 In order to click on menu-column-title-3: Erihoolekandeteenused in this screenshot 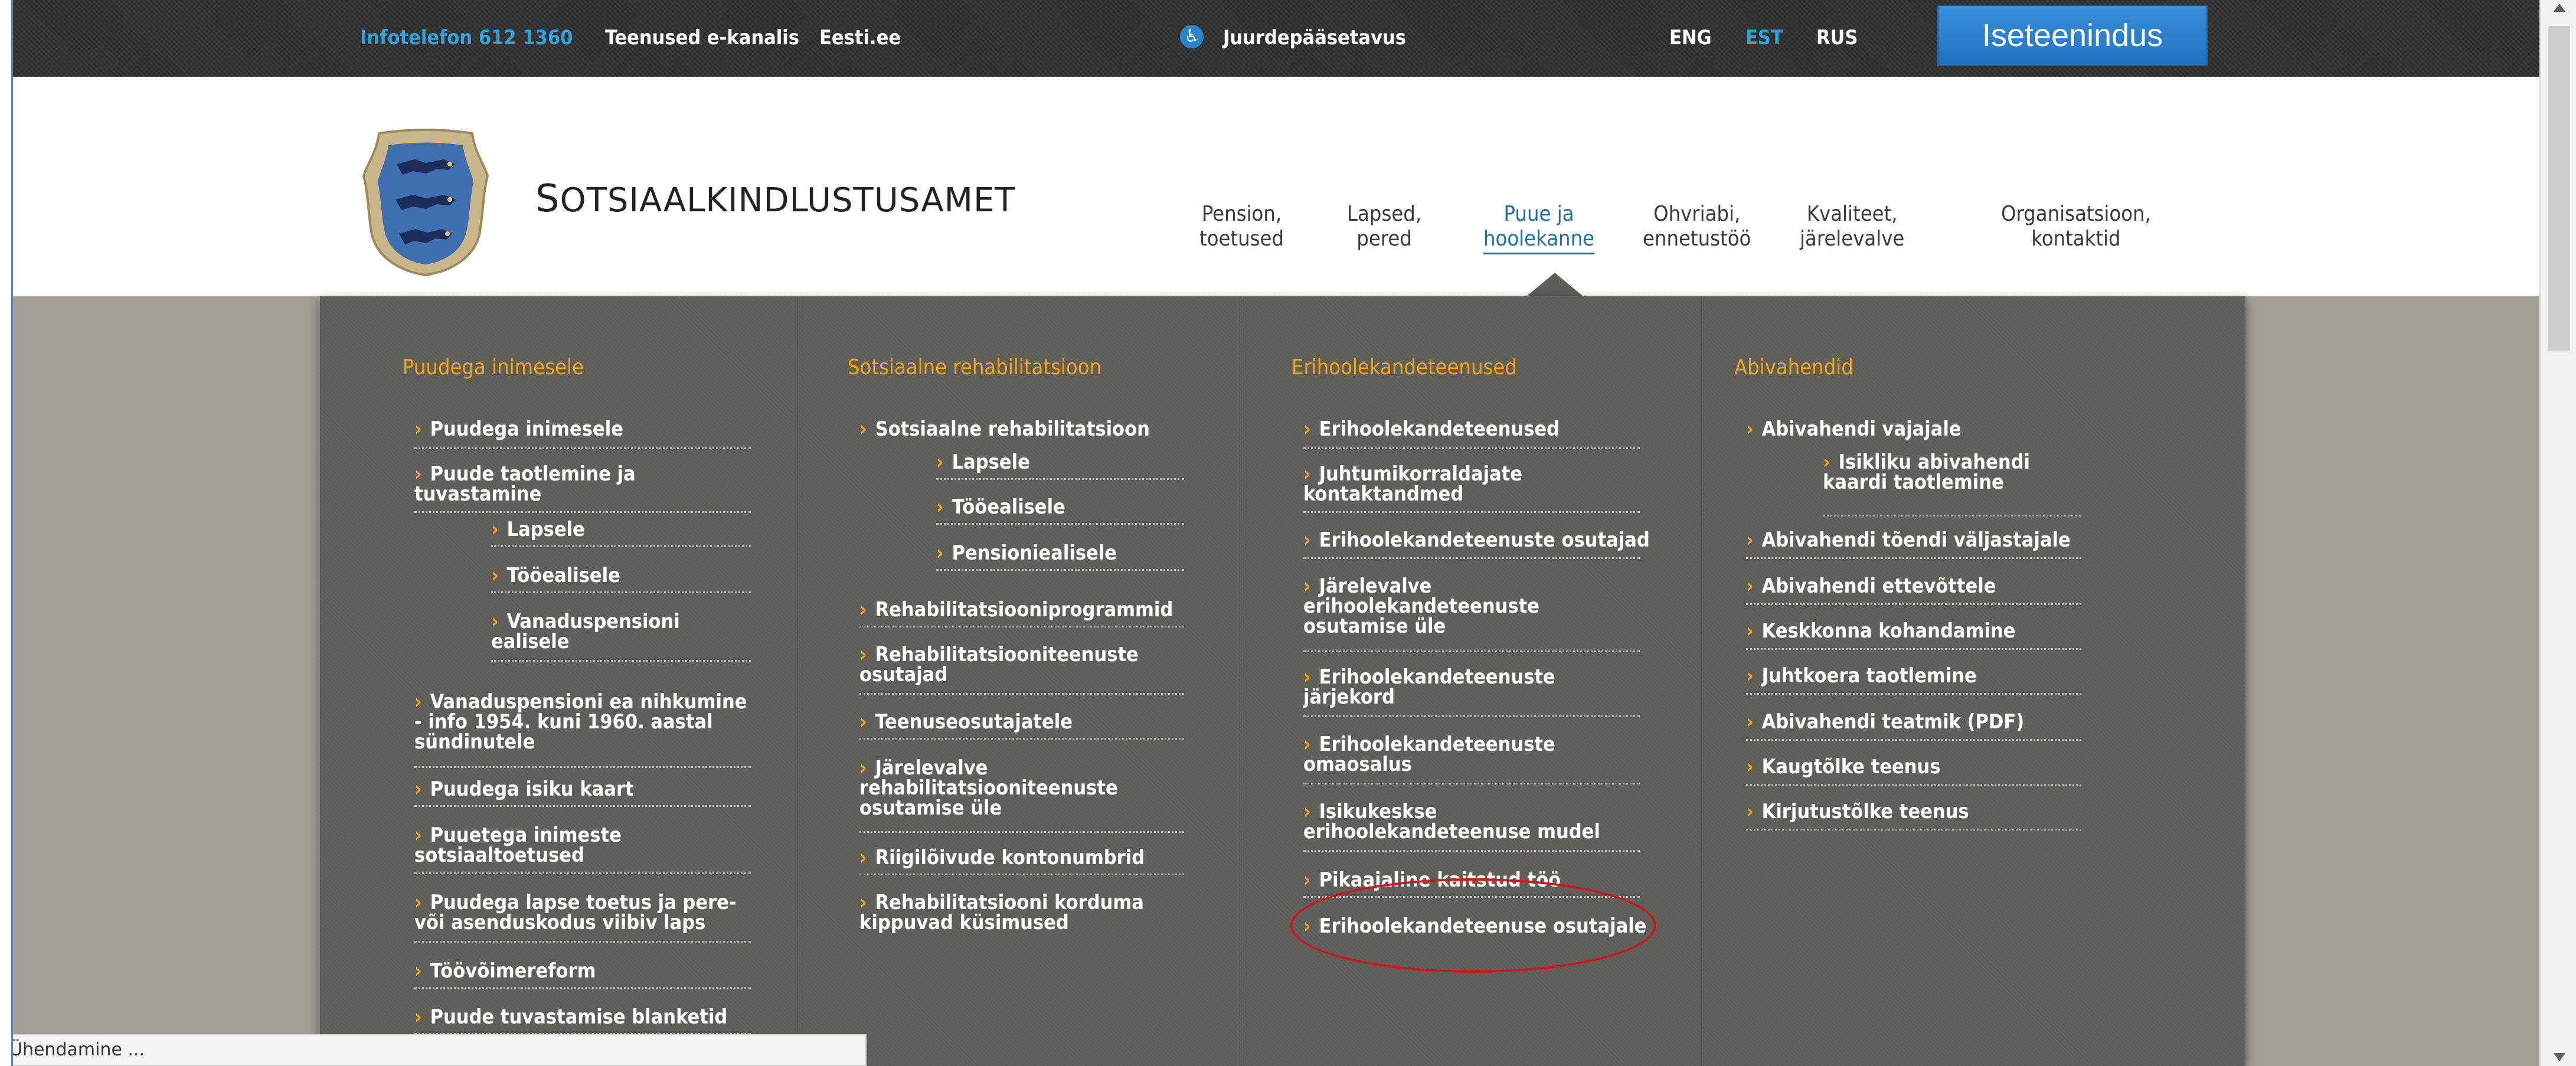, I will do `click(1404, 367)`.